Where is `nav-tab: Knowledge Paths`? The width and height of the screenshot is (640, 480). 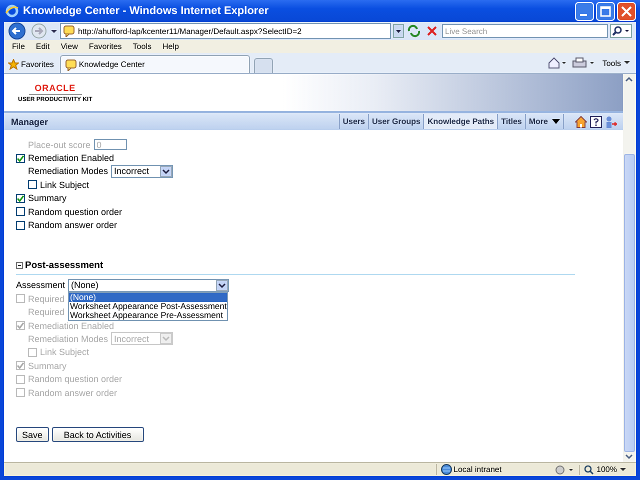 nav-tab: Knowledge Paths is located at coordinates (460, 121).